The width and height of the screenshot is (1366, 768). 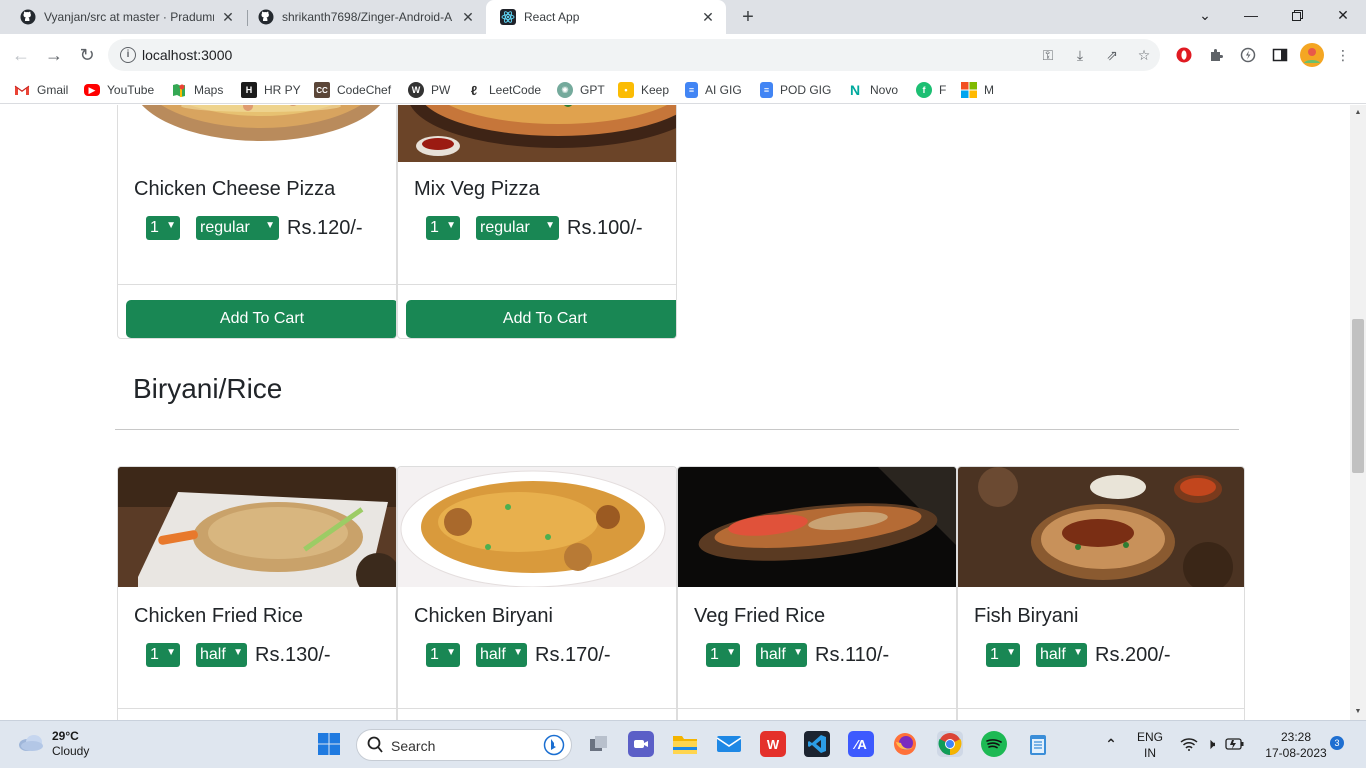 What do you see at coordinates (352, 90) in the screenshot?
I see `bookmark-codechef: CC CodeChef` at bounding box center [352, 90].